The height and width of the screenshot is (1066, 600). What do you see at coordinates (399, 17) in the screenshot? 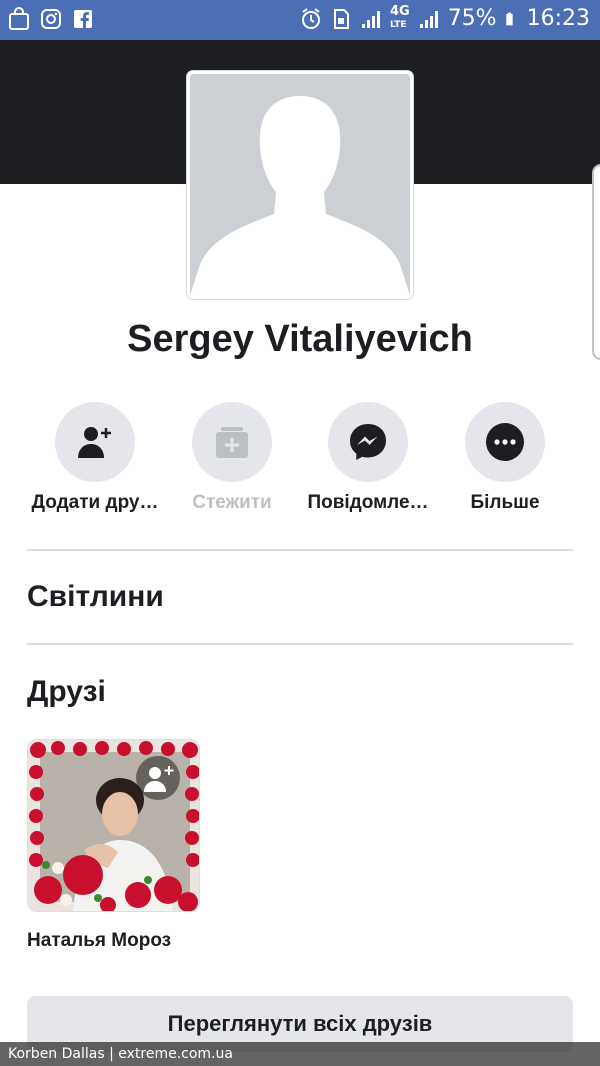
I see `network-label: 4G LTE` at bounding box center [399, 17].